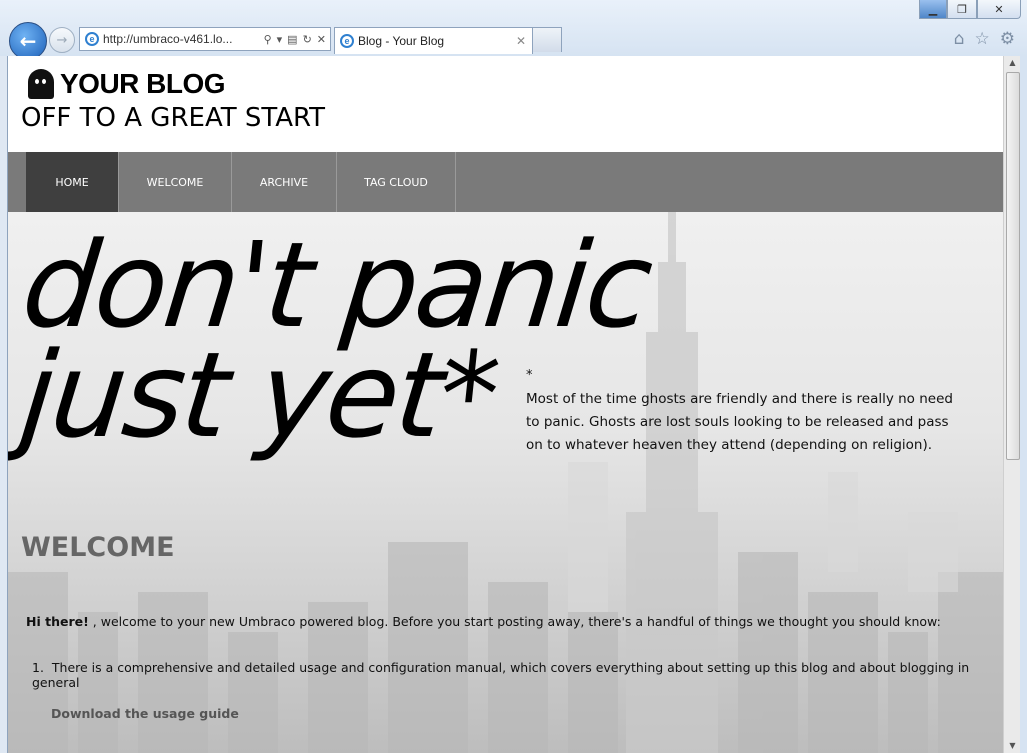 The width and height of the screenshot is (1027, 753). I want to click on scroll-up-icon: ▲, so click(1012, 63).